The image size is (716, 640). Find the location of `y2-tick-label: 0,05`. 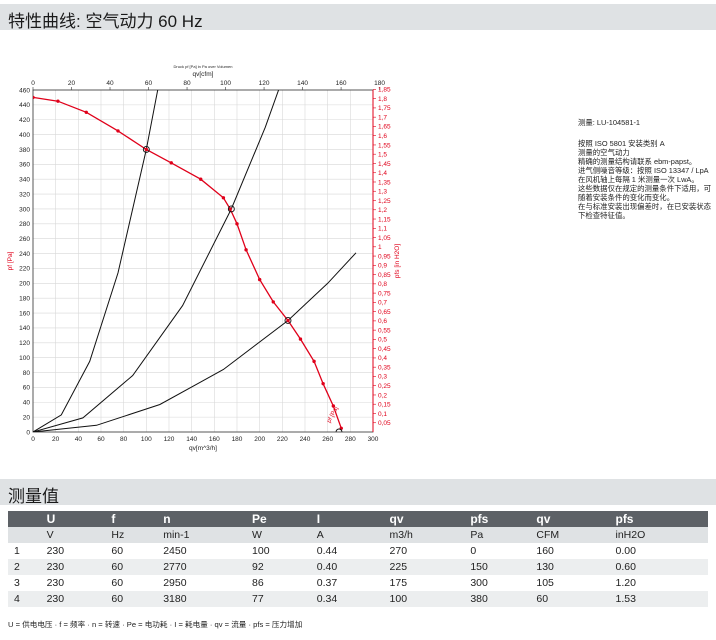

y2-tick-label: 0,05 is located at coordinates (384, 423).